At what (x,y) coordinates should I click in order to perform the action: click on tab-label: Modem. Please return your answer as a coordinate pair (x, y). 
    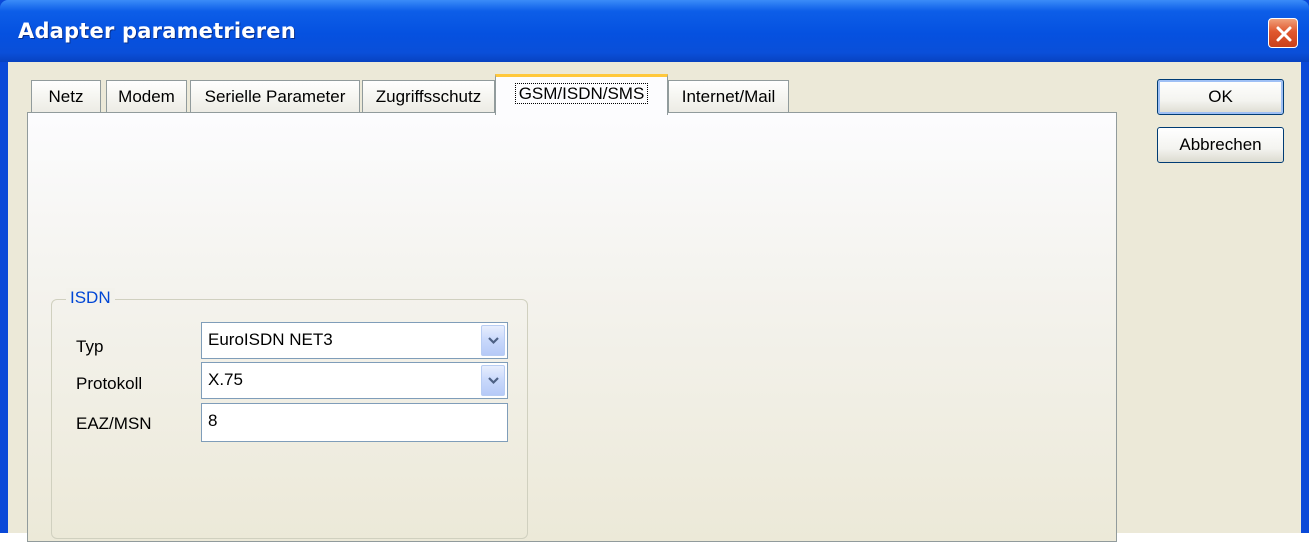
    Looking at the image, I should click on (146, 96).